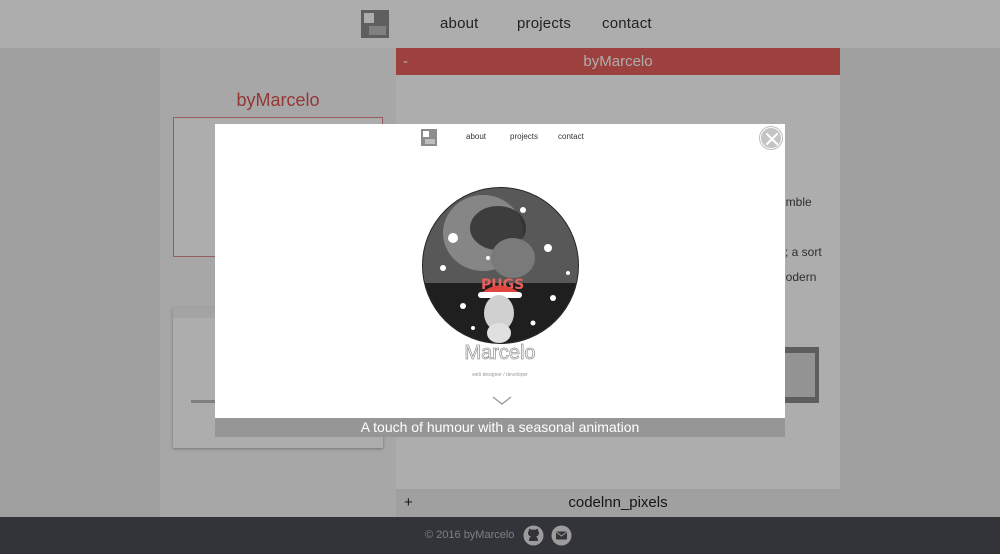  I want to click on profile-avatar: PUGS, so click(500, 265).